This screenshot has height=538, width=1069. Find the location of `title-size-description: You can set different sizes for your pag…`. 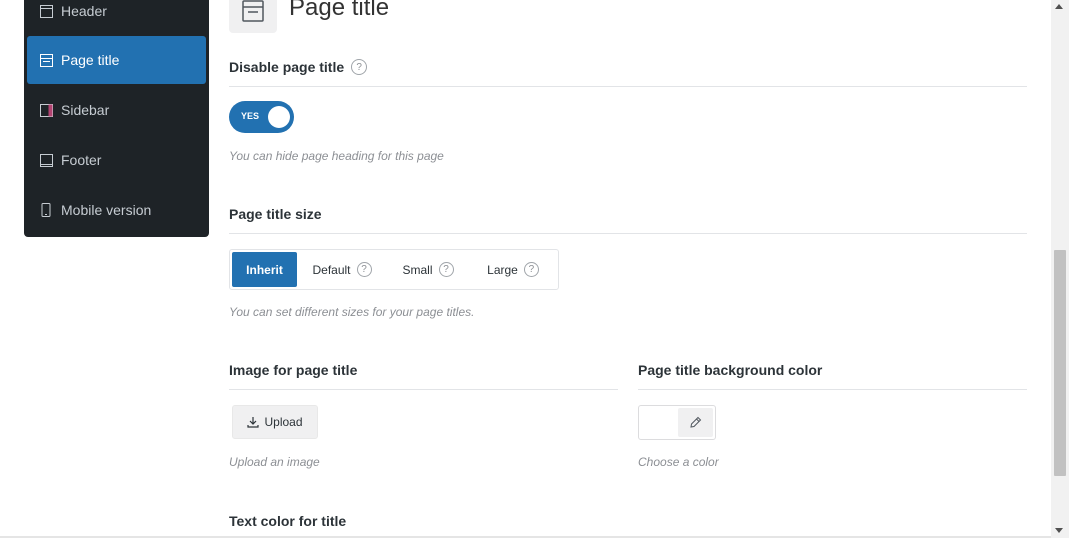

title-size-description: You can set different sizes for your pag… is located at coordinates (352, 312).